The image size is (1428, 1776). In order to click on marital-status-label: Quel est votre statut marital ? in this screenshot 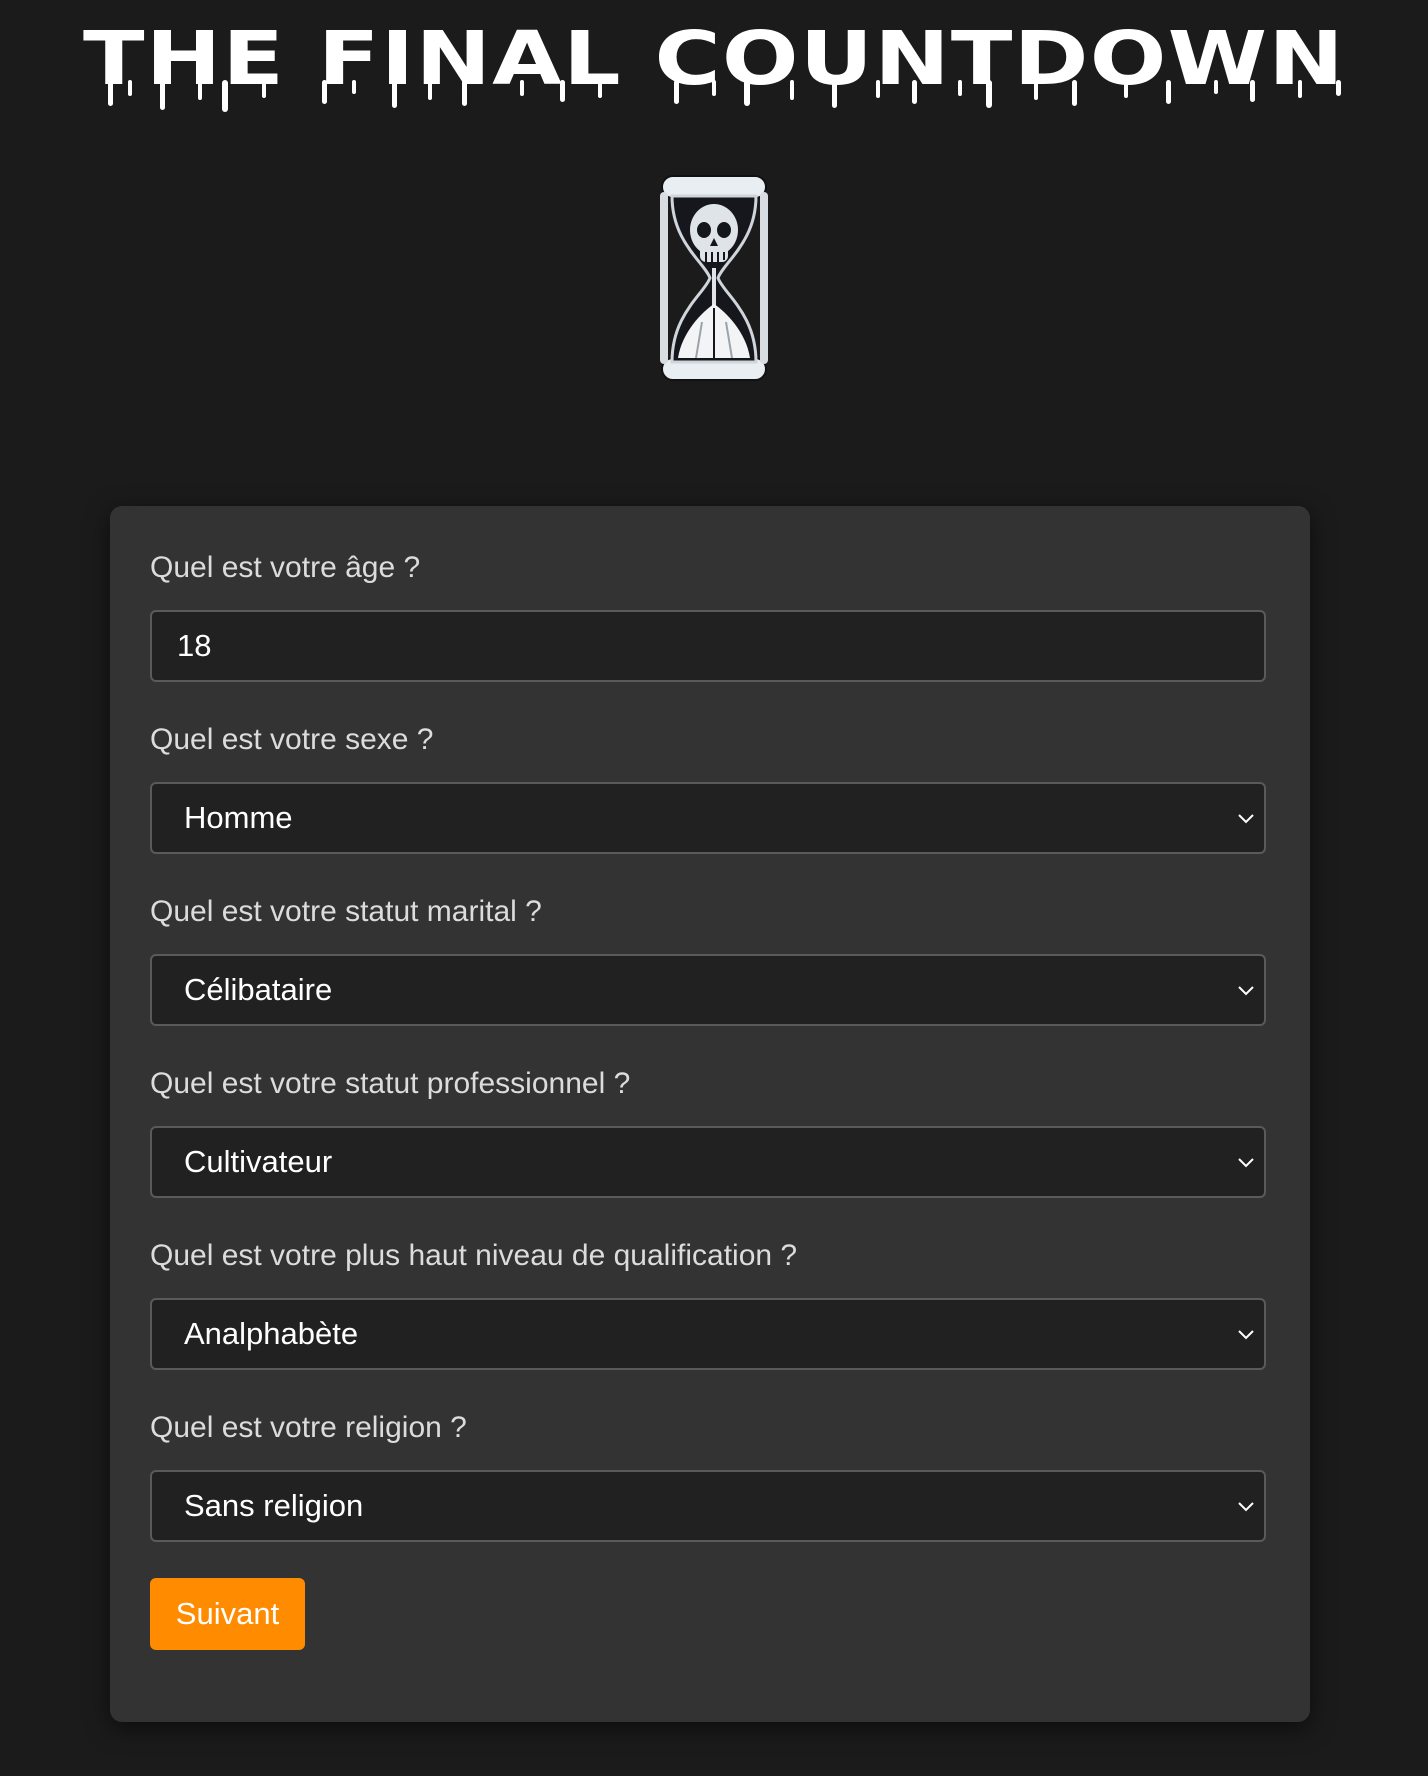, I will do `click(346, 911)`.